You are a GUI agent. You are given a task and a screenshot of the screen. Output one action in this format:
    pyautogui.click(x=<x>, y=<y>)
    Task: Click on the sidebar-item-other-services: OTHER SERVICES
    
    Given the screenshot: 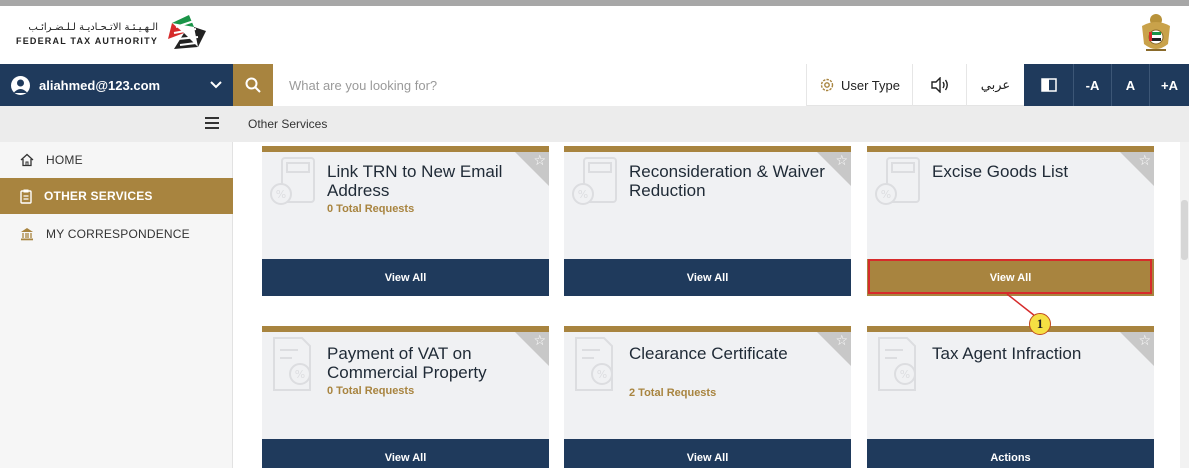 What is the action you would take?
    pyautogui.click(x=116, y=196)
    